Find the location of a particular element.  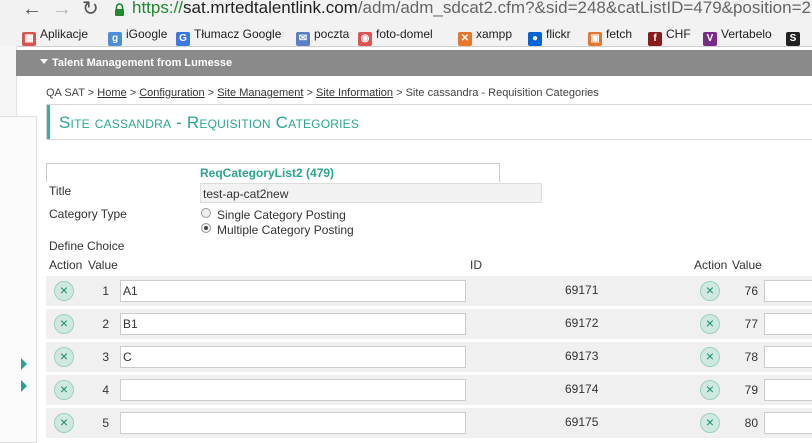

choice-id: 69171 is located at coordinates (582, 290).